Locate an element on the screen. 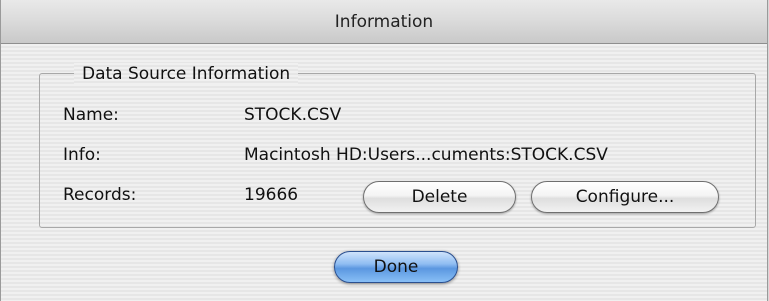 This screenshot has width=769, height=301. info-value: Macintosh HD:Users...cuments:STOCK.CSV is located at coordinates (426, 155).